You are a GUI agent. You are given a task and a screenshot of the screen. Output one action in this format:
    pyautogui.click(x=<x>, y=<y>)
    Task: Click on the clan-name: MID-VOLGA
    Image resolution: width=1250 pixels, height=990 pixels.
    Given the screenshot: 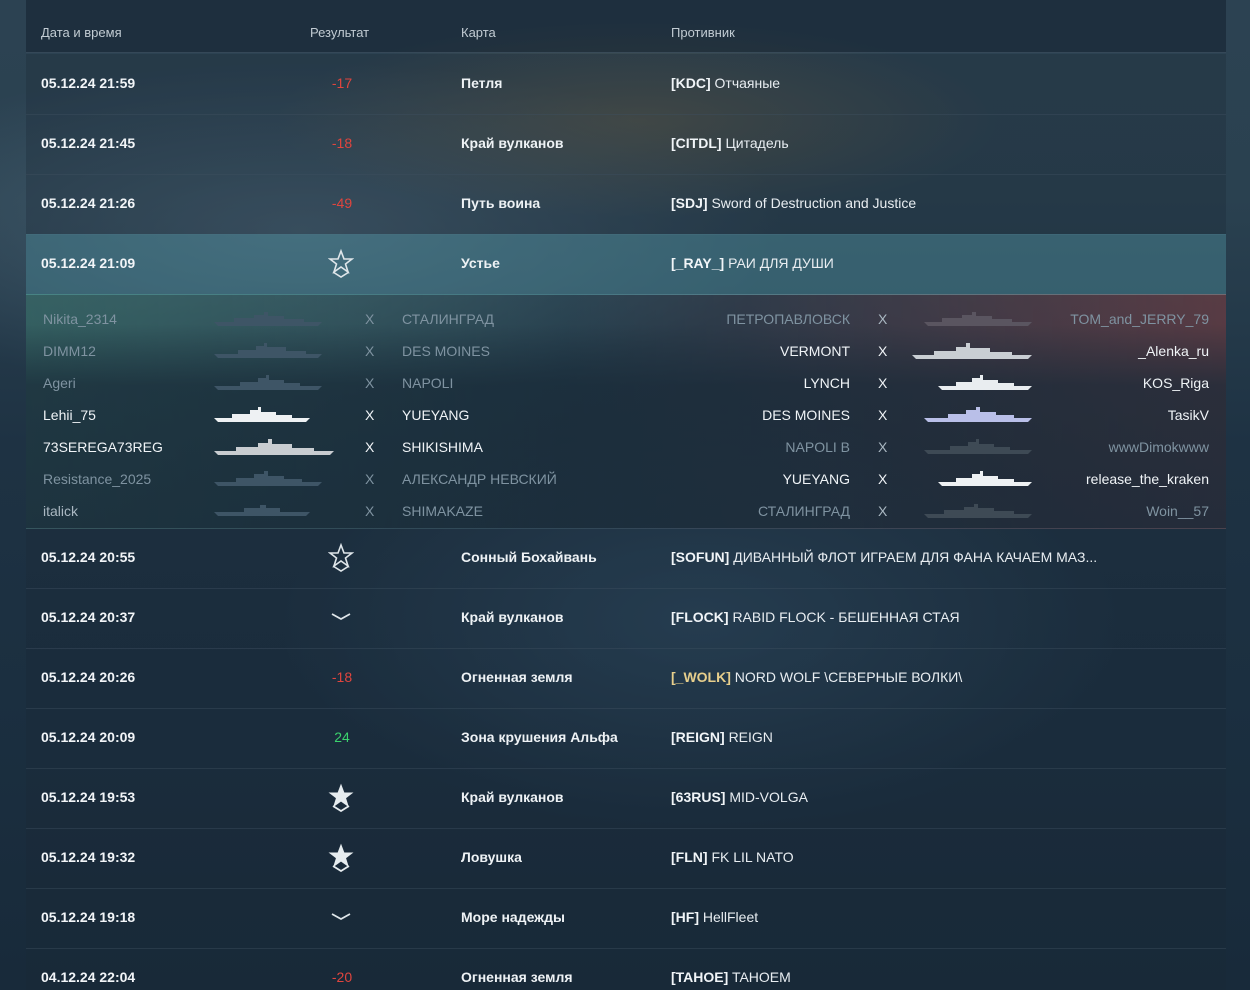 What is the action you would take?
    pyautogui.click(x=768, y=797)
    